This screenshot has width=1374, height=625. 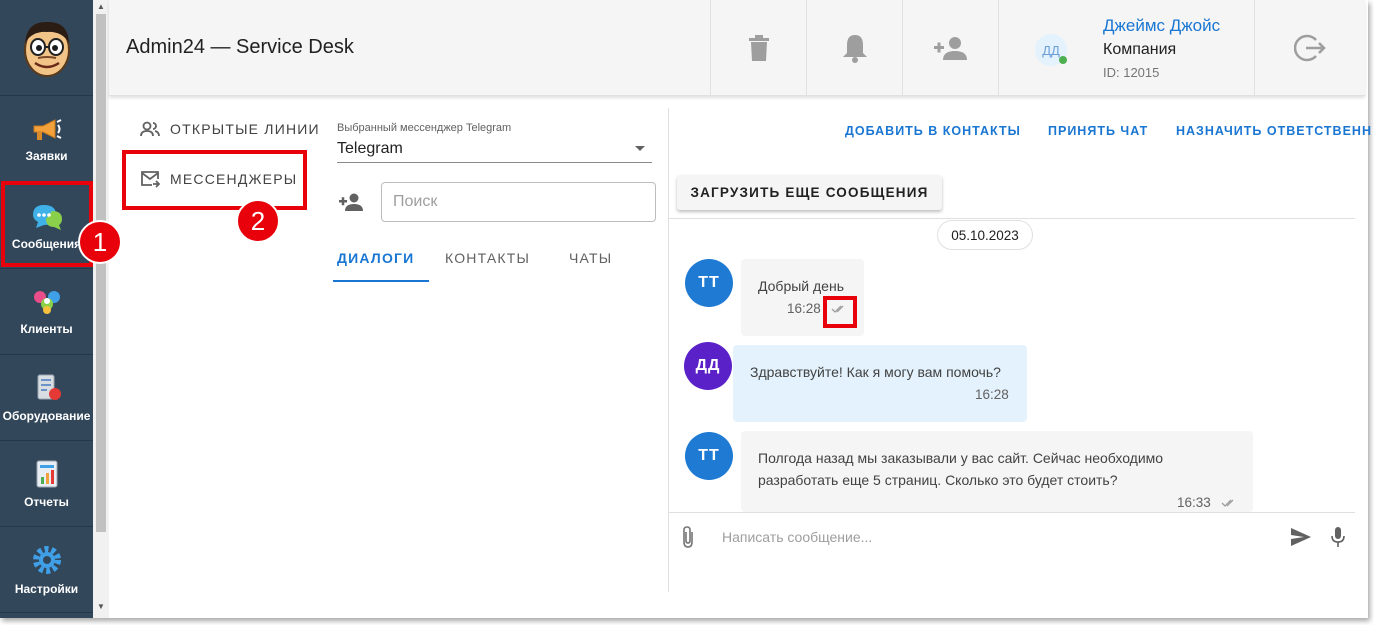 I want to click on operator-avatar: ДД, so click(x=708, y=366).